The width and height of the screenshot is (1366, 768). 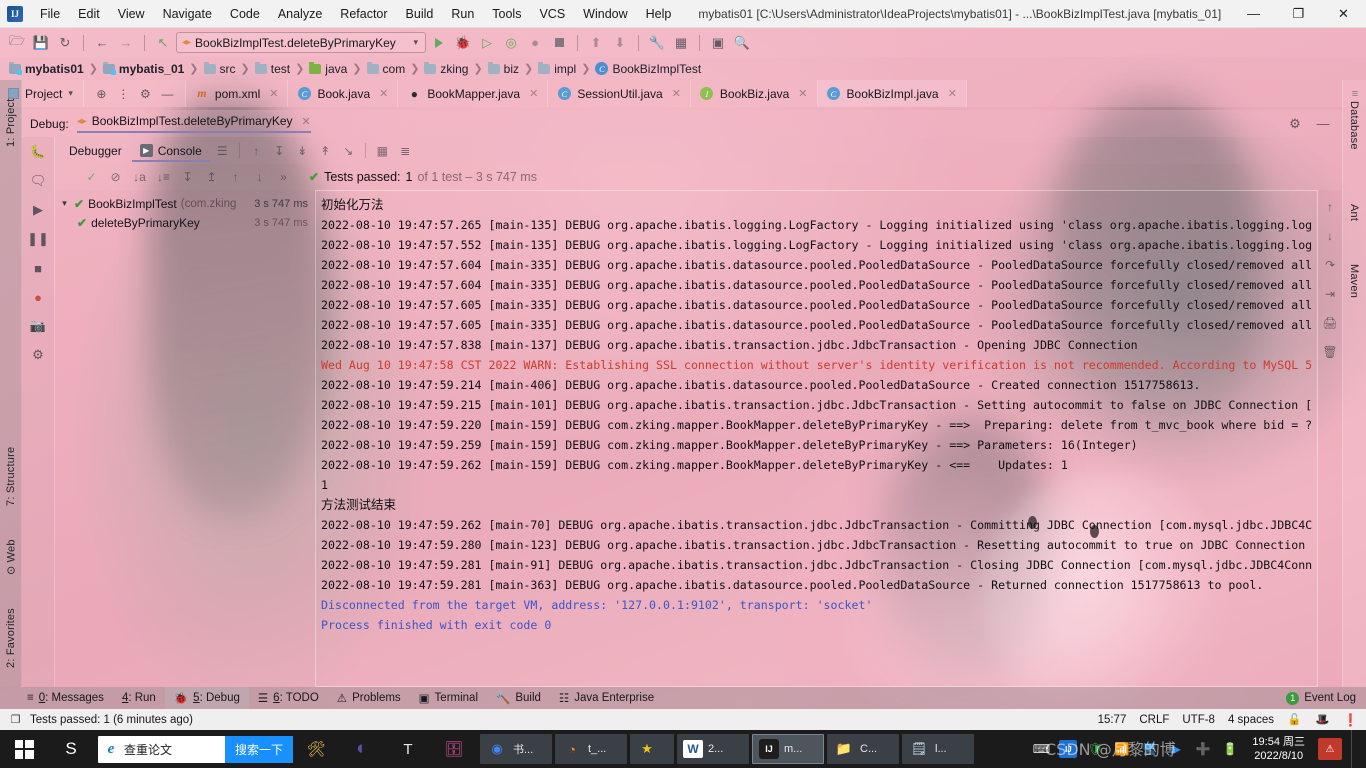 I want to click on menu-file: File, so click(x=50, y=14).